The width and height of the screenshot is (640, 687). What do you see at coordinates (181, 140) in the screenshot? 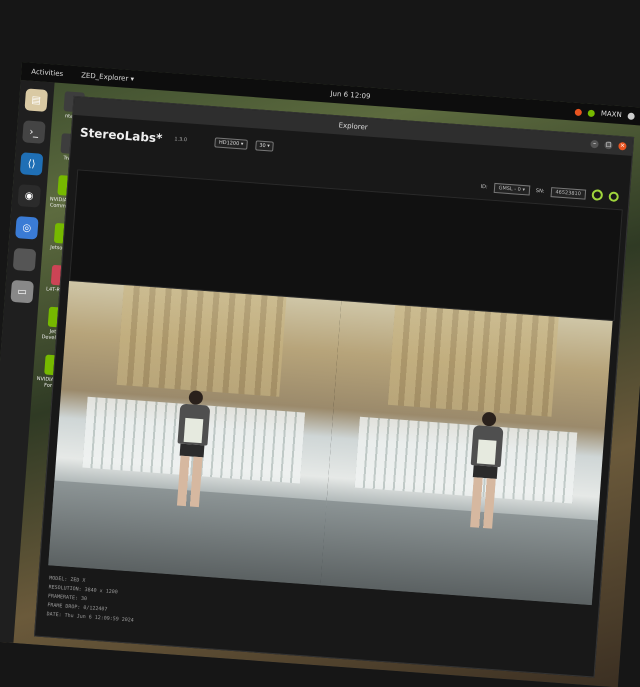
I see `version-label: 1.3.0` at bounding box center [181, 140].